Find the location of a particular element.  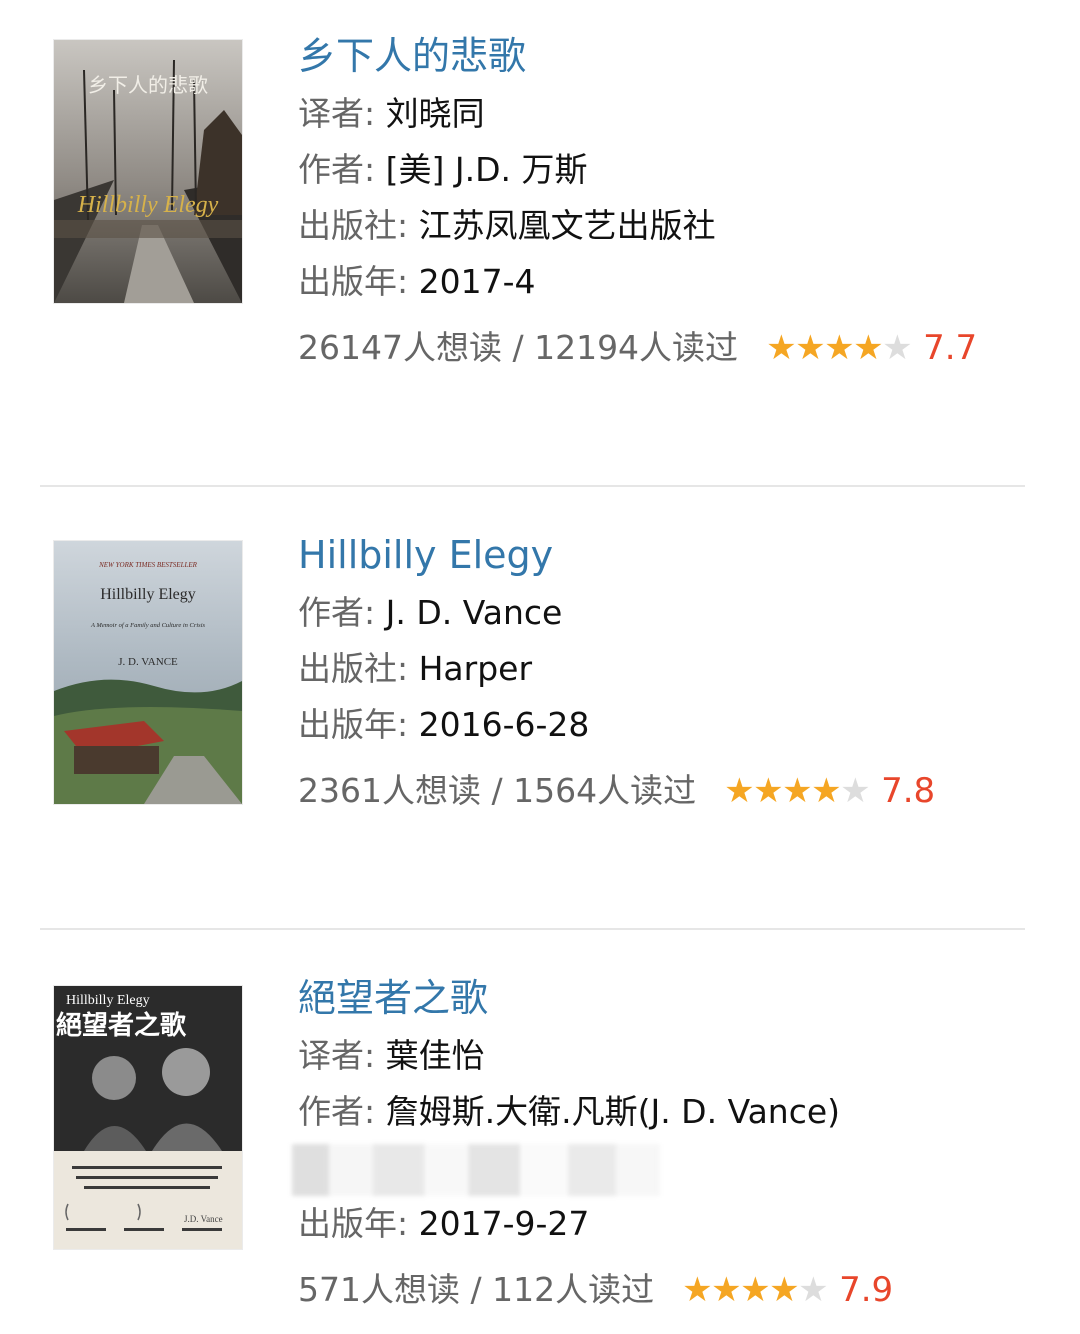

author-row: 作者: [美] J.D. 万斯 is located at coordinates (669, 170).